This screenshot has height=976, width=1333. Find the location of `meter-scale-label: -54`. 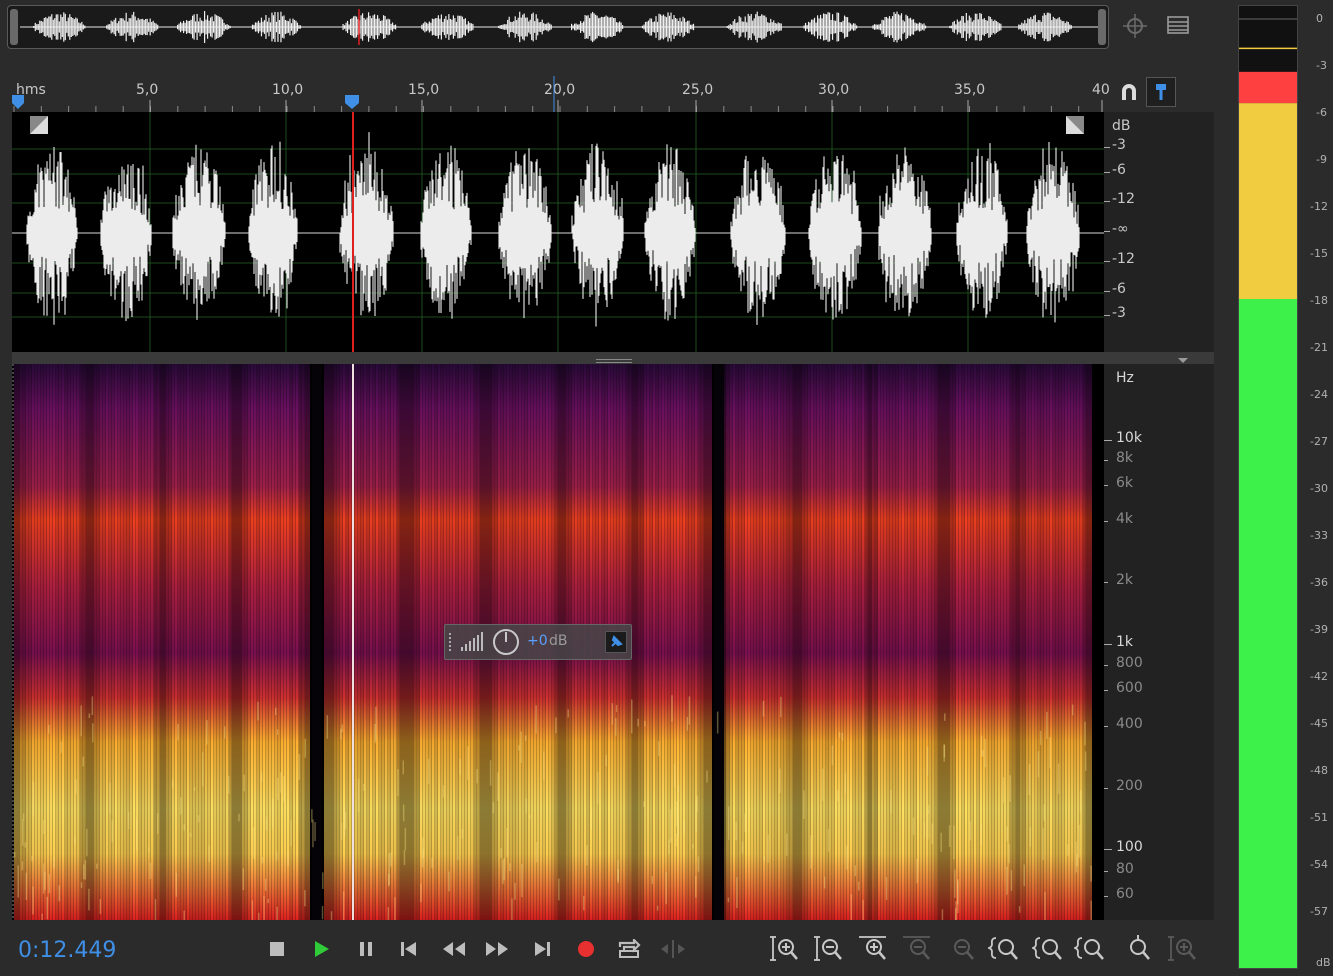

meter-scale-label: -54 is located at coordinates (1319, 864).